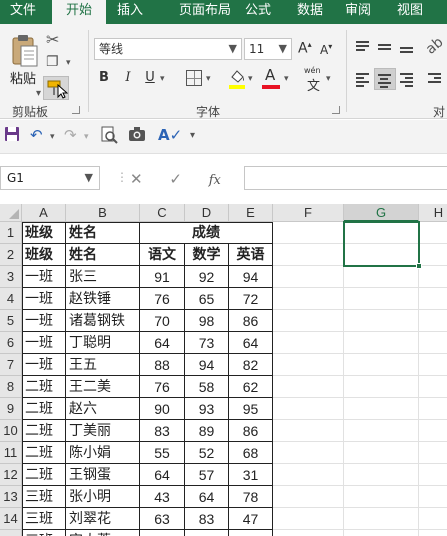 The image size is (447, 536). I want to click on fill-color-dropdown-icon: ▾, so click(250, 79).